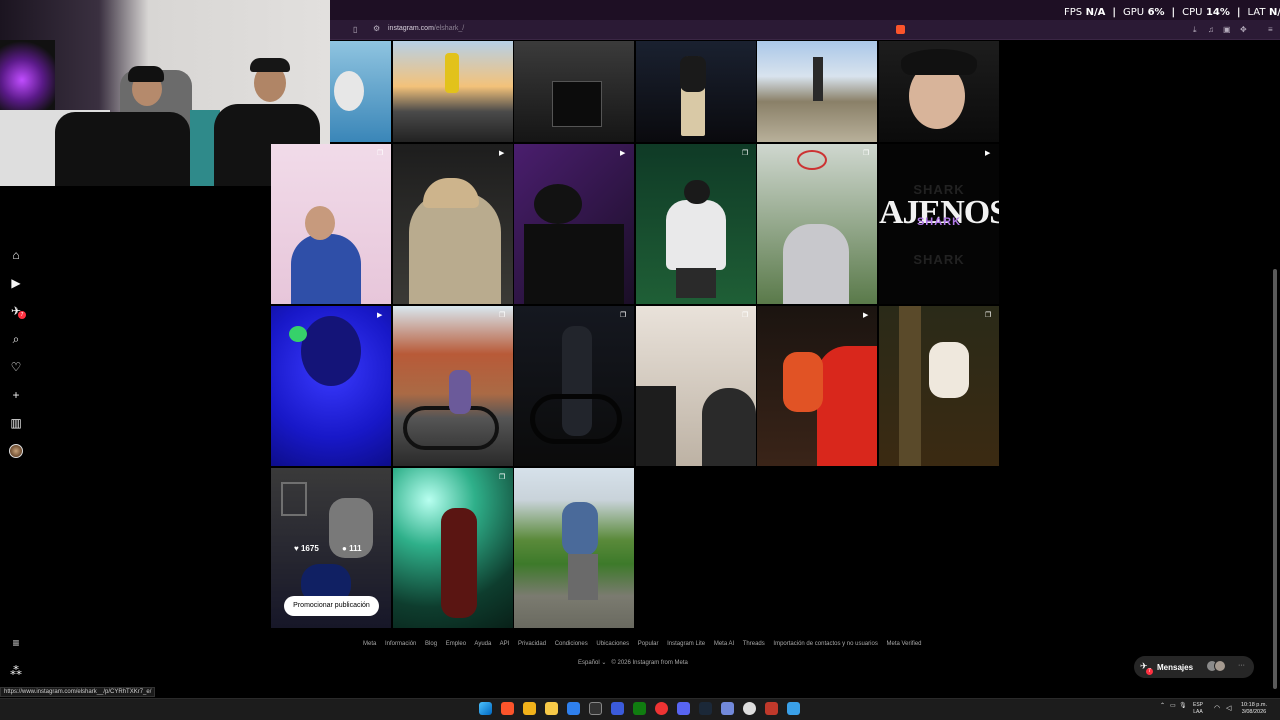  Describe the element at coordinates (805, 30) in the screenshot. I see `address-bar` at that location.